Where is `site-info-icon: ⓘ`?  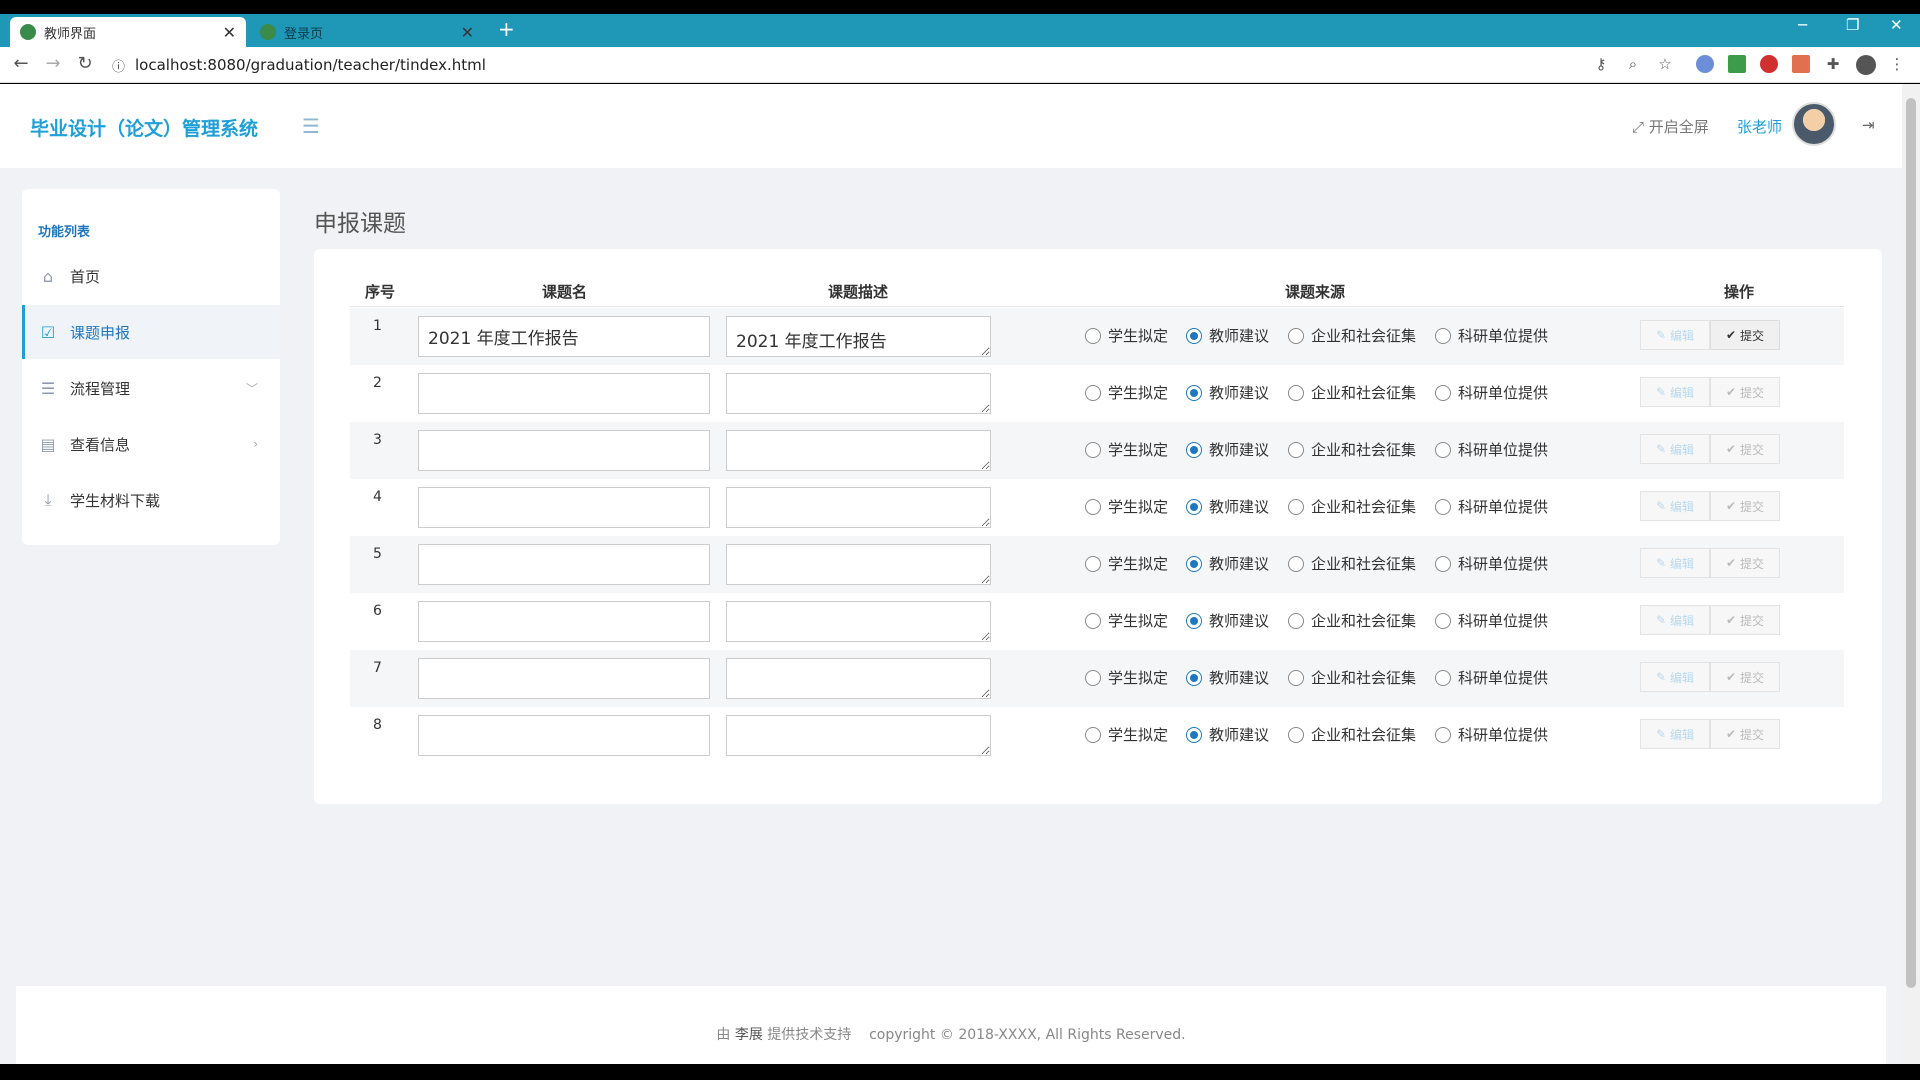 site-info-icon: ⓘ is located at coordinates (118, 65).